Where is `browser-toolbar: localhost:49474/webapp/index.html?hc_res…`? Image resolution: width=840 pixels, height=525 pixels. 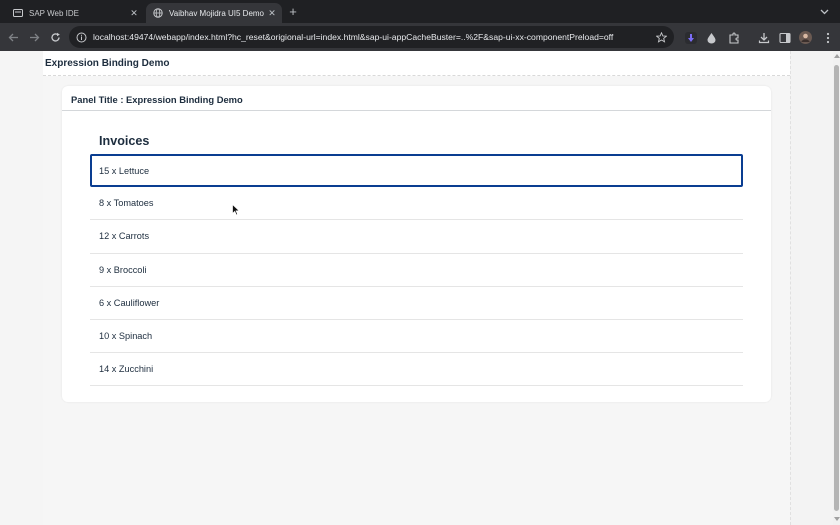 browser-toolbar: localhost:49474/webapp/index.html?hc_res… is located at coordinates (420, 37).